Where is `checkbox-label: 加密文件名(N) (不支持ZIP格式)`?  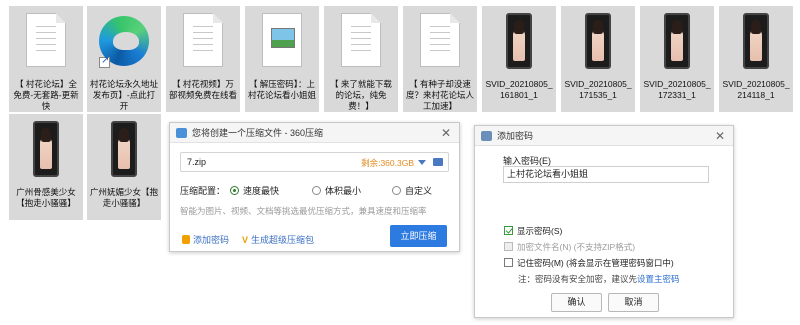 checkbox-label: 加密文件名(N) (不支持ZIP格式) is located at coordinates (576, 247).